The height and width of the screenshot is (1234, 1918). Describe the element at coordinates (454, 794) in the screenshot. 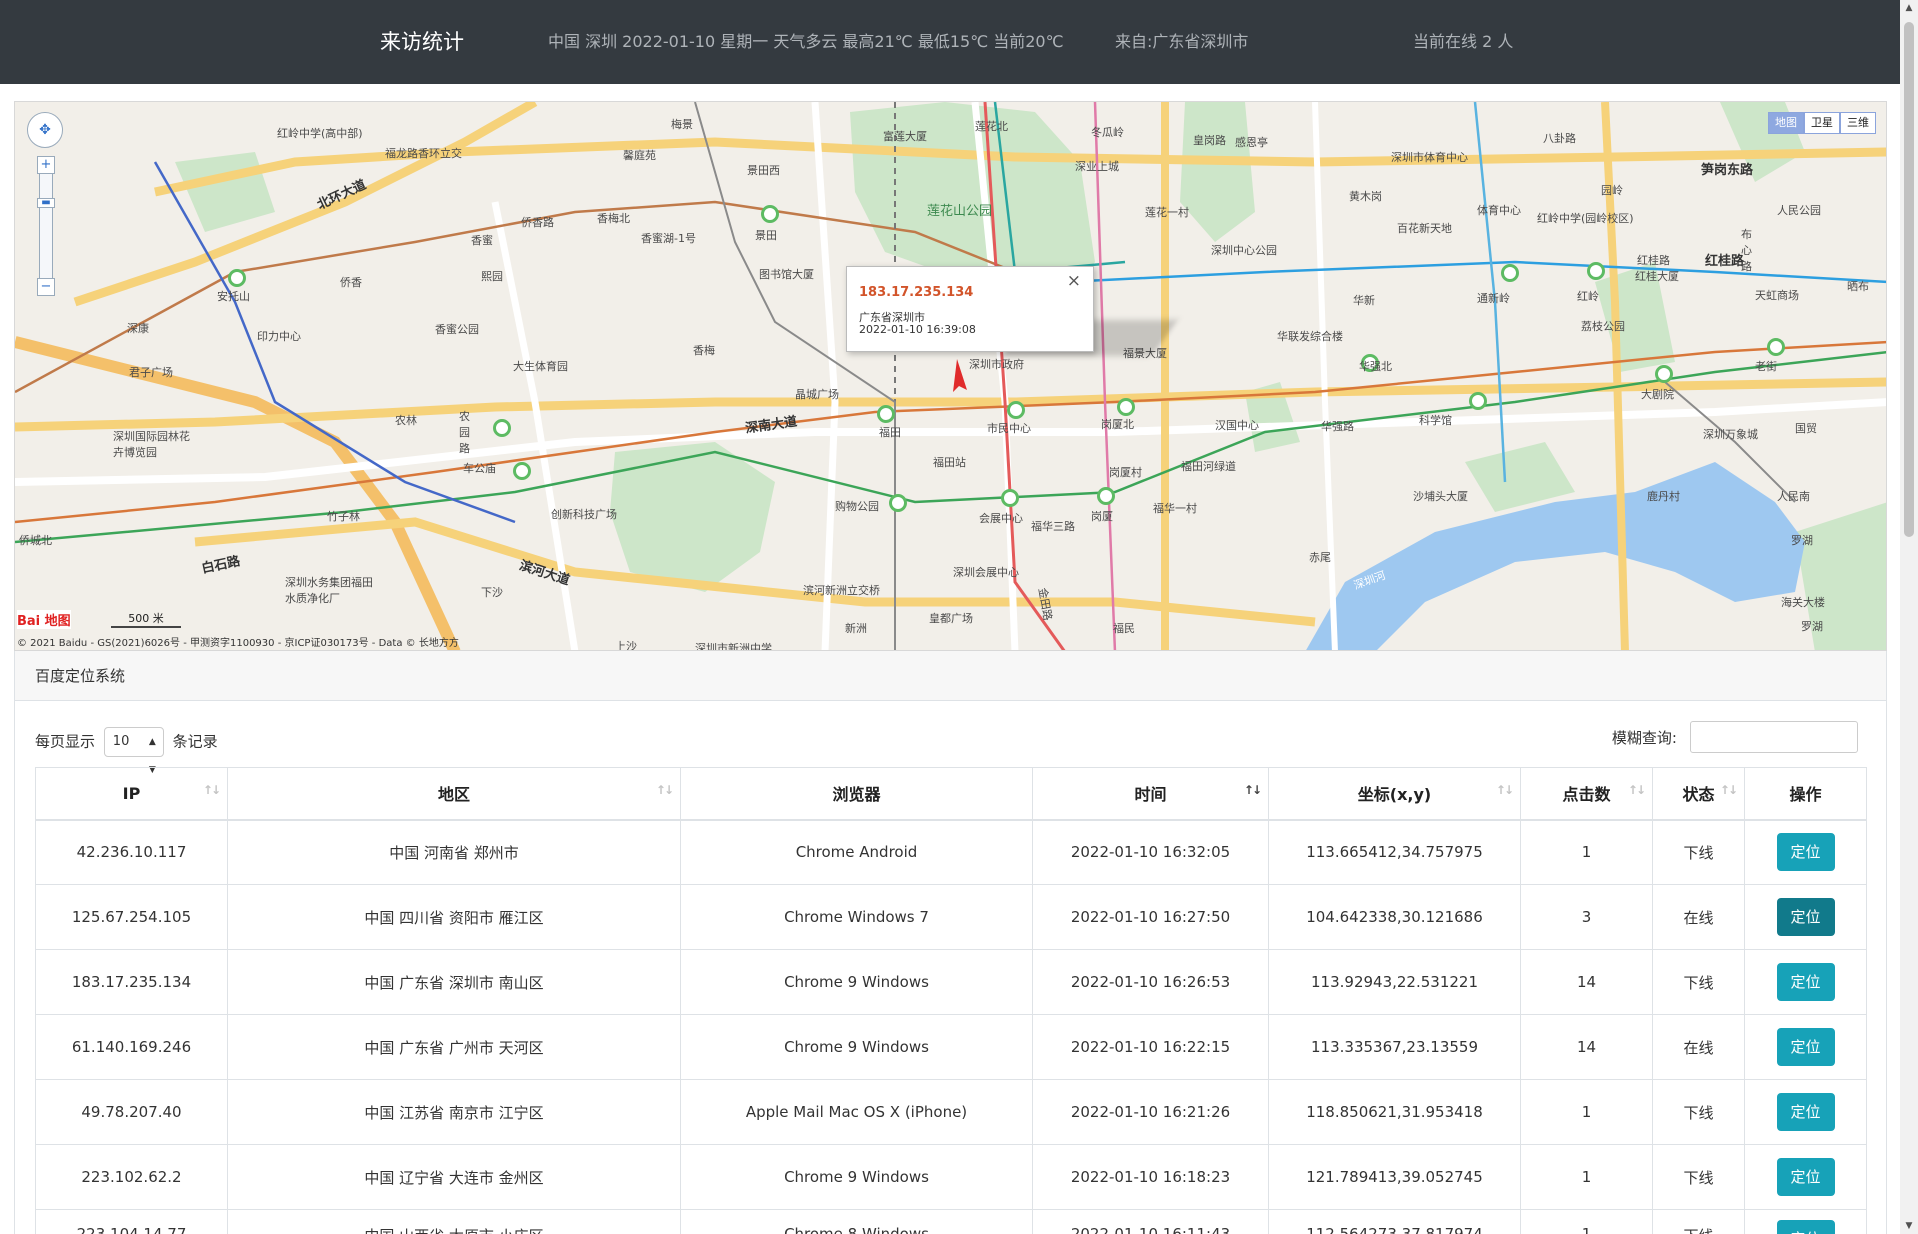

I see `column-header-region: 地区 ↑↓` at that location.